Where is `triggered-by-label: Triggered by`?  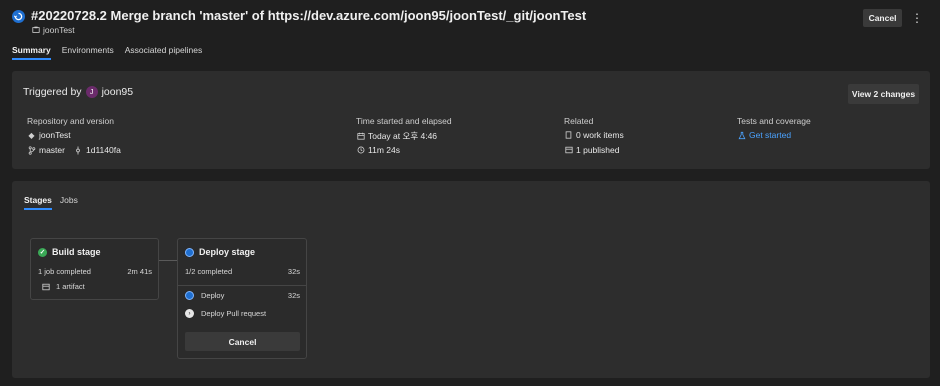
triggered-by-label: Triggered by is located at coordinates (52, 92).